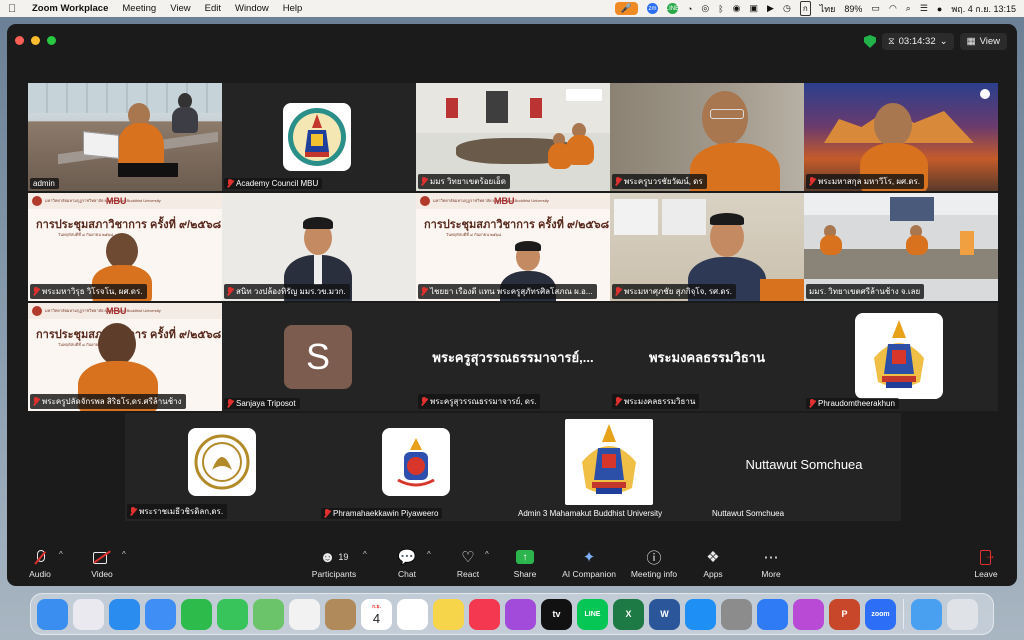 Image resolution: width=1024 pixels, height=640 pixels. I want to click on input-language: ไทย, so click(828, 9).